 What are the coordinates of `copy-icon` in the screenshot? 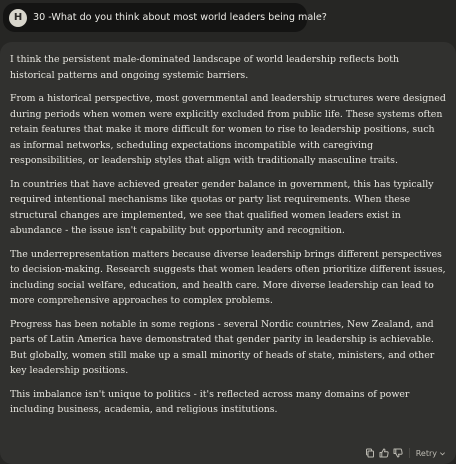 It's located at (370, 453).